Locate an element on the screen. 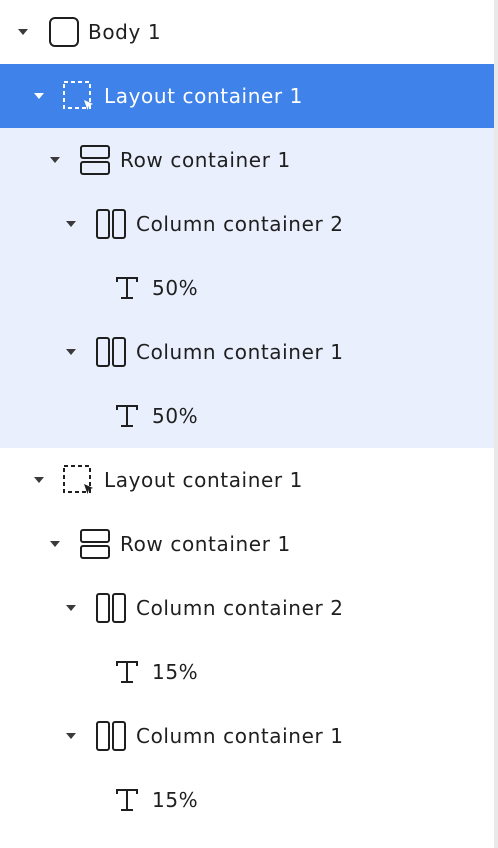 The image size is (498, 848). tree-item-label: Body 1 is located at coordinates (125, 32).